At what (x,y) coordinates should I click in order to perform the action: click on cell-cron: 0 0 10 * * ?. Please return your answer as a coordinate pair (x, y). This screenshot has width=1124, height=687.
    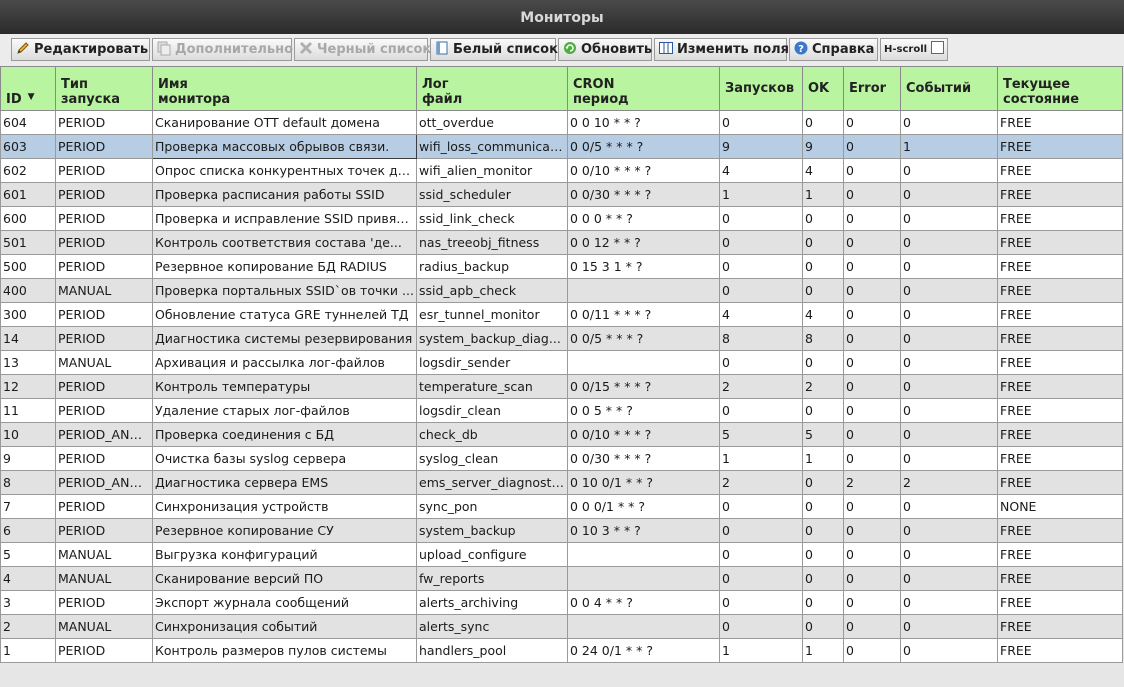
    Looking at the image, I should click on (643, 122).